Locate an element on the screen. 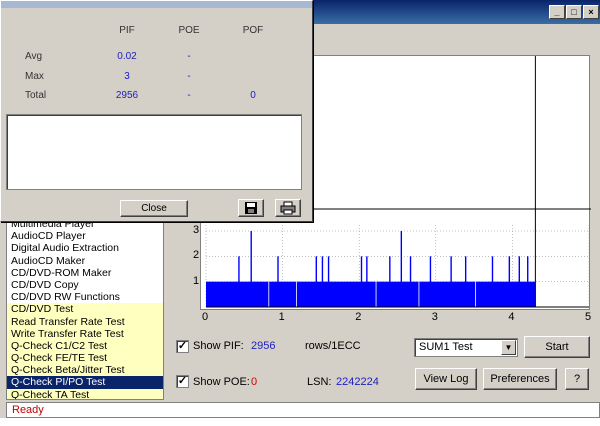 Image resolution: width=600 pixels, height=426 pixels. max-poe-value: - is located at coordinates (189, 76).